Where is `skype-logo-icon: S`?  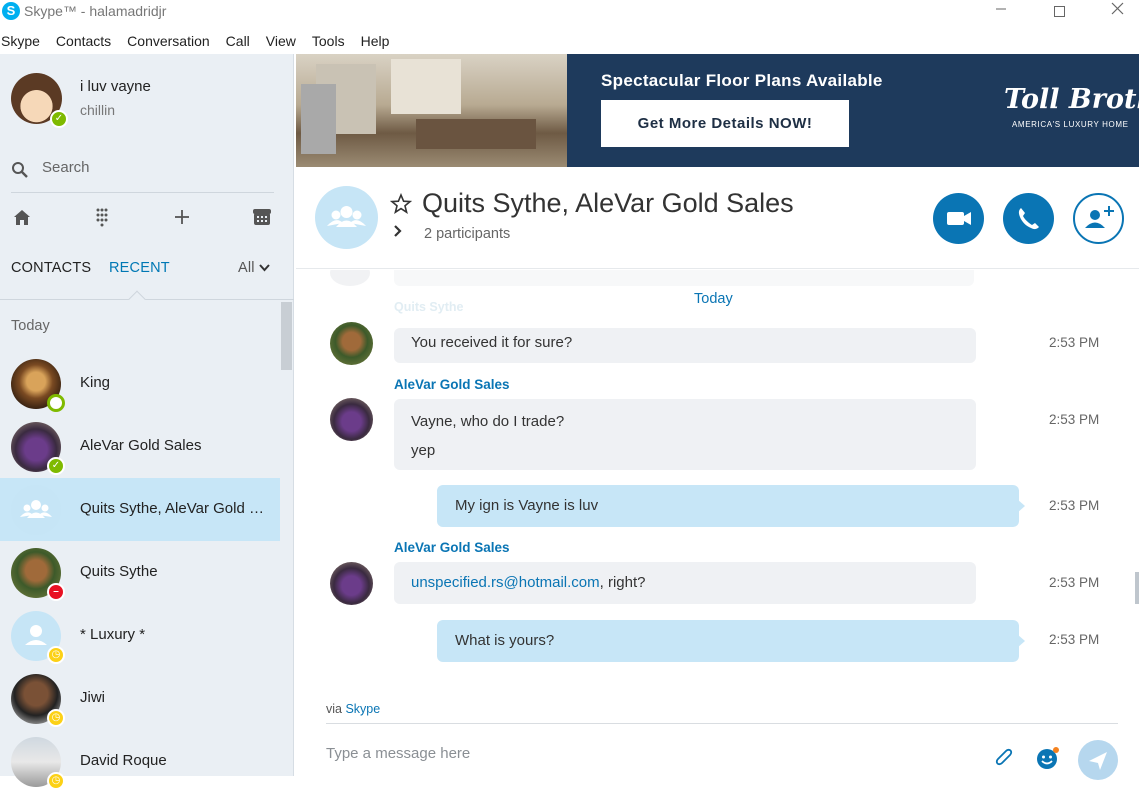
skype-logo-icon: S is located at coordinates (11, 11).